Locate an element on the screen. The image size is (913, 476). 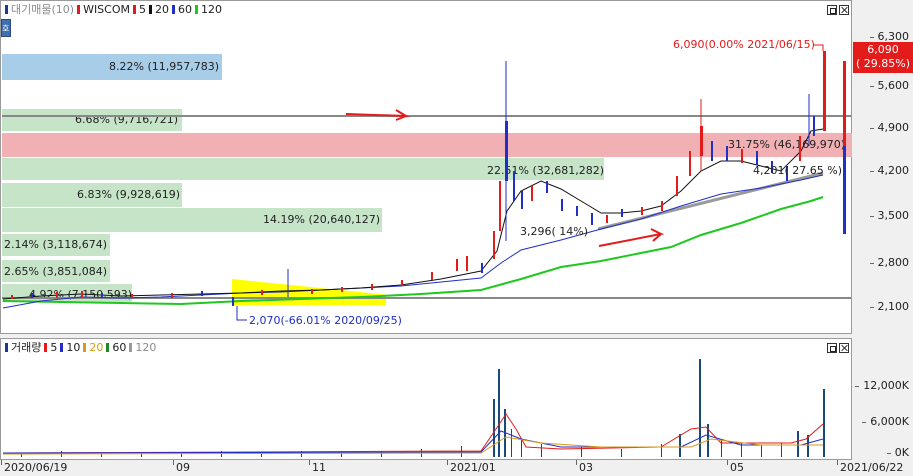
current-price-value: 6,090 is located at coordinates (883, 49).